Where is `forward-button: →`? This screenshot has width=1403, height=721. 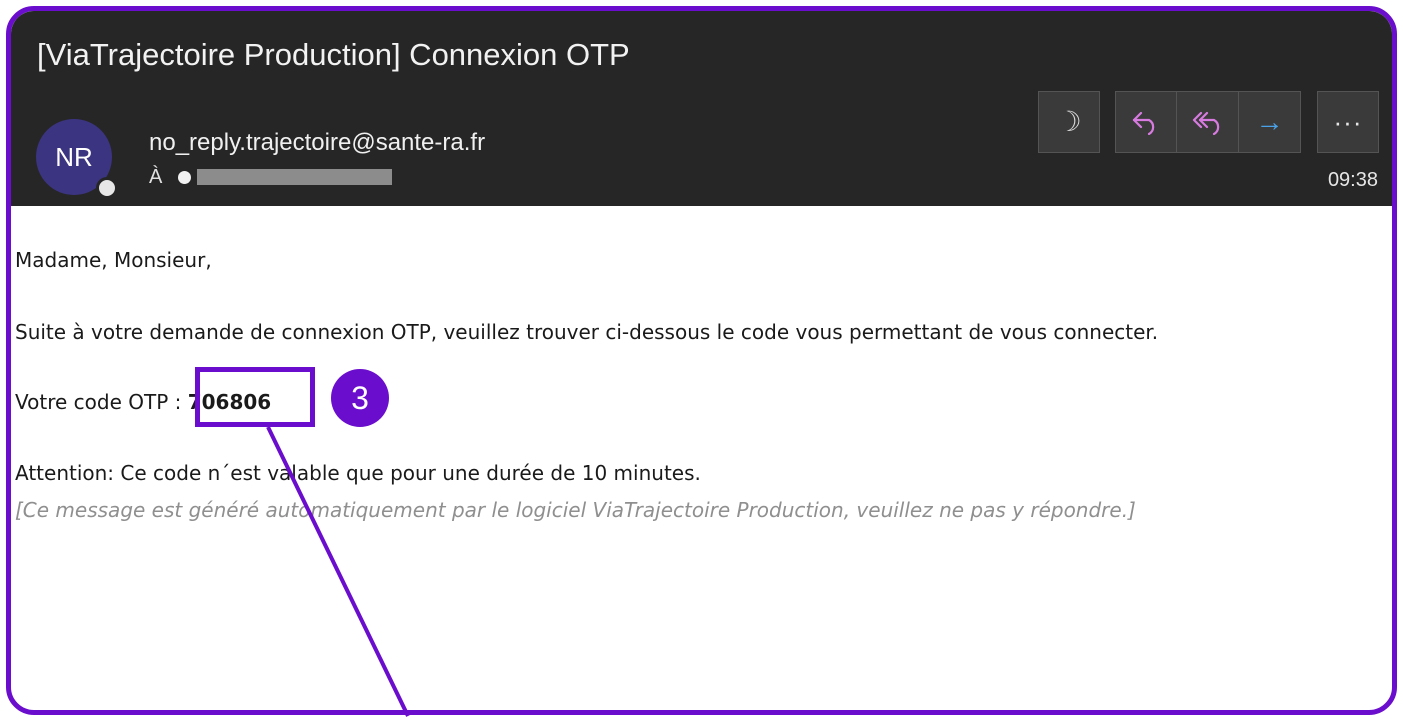
forward-button: → is located at coordinates (1270, 122).